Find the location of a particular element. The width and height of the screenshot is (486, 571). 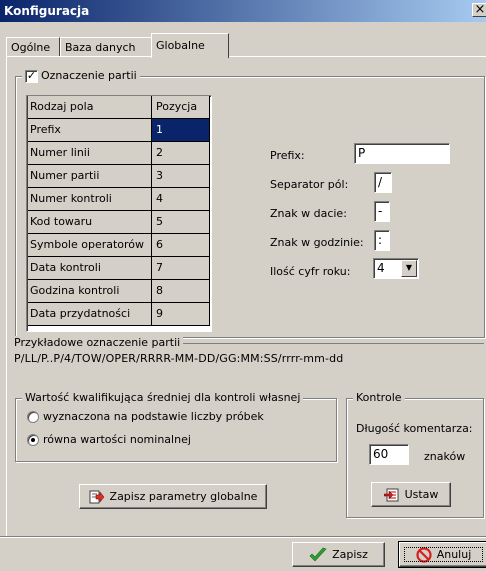

batch-marking-checkbox-row: ✓ Oznaczenie partii is located at coordinates (81, 76).